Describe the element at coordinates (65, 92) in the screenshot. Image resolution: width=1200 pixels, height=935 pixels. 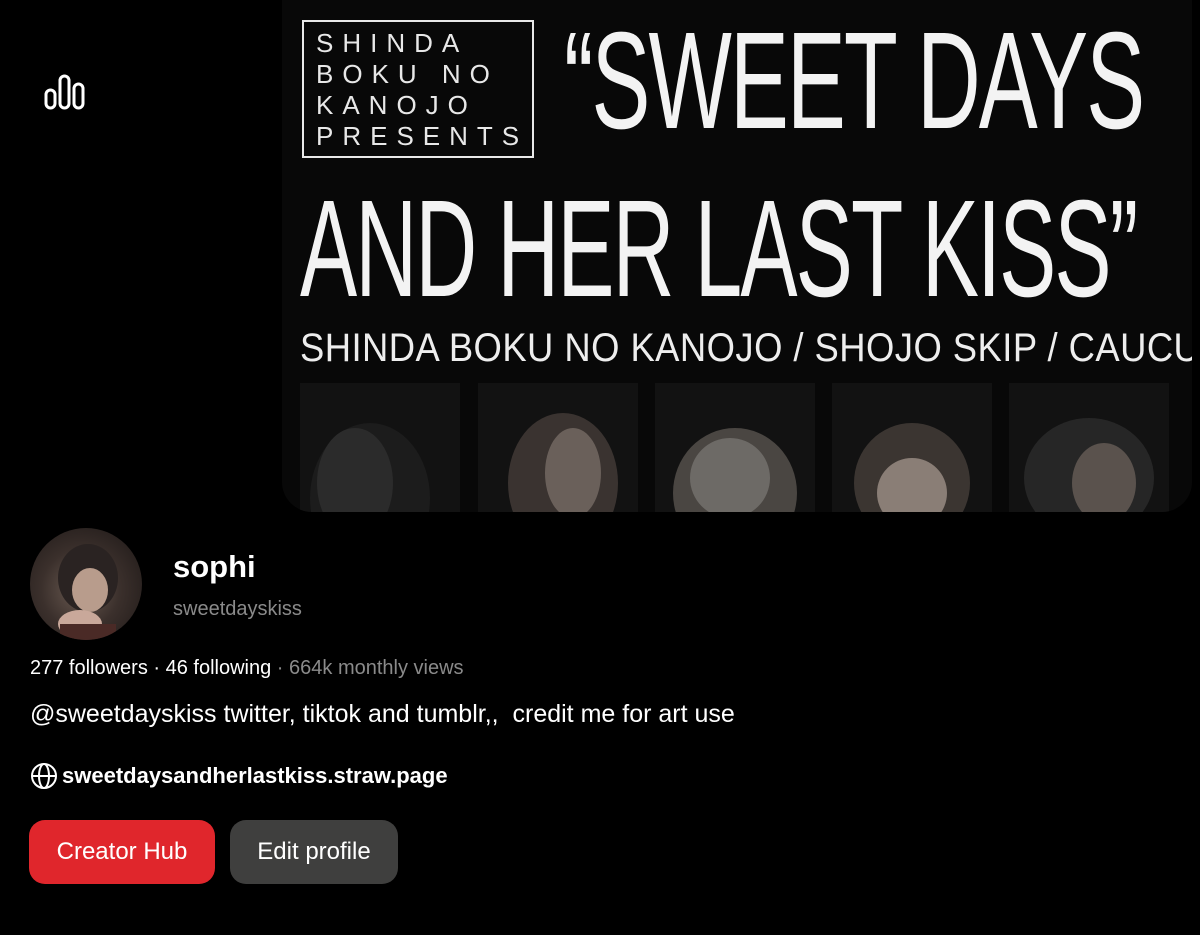
I see `stats-icon` at that location.